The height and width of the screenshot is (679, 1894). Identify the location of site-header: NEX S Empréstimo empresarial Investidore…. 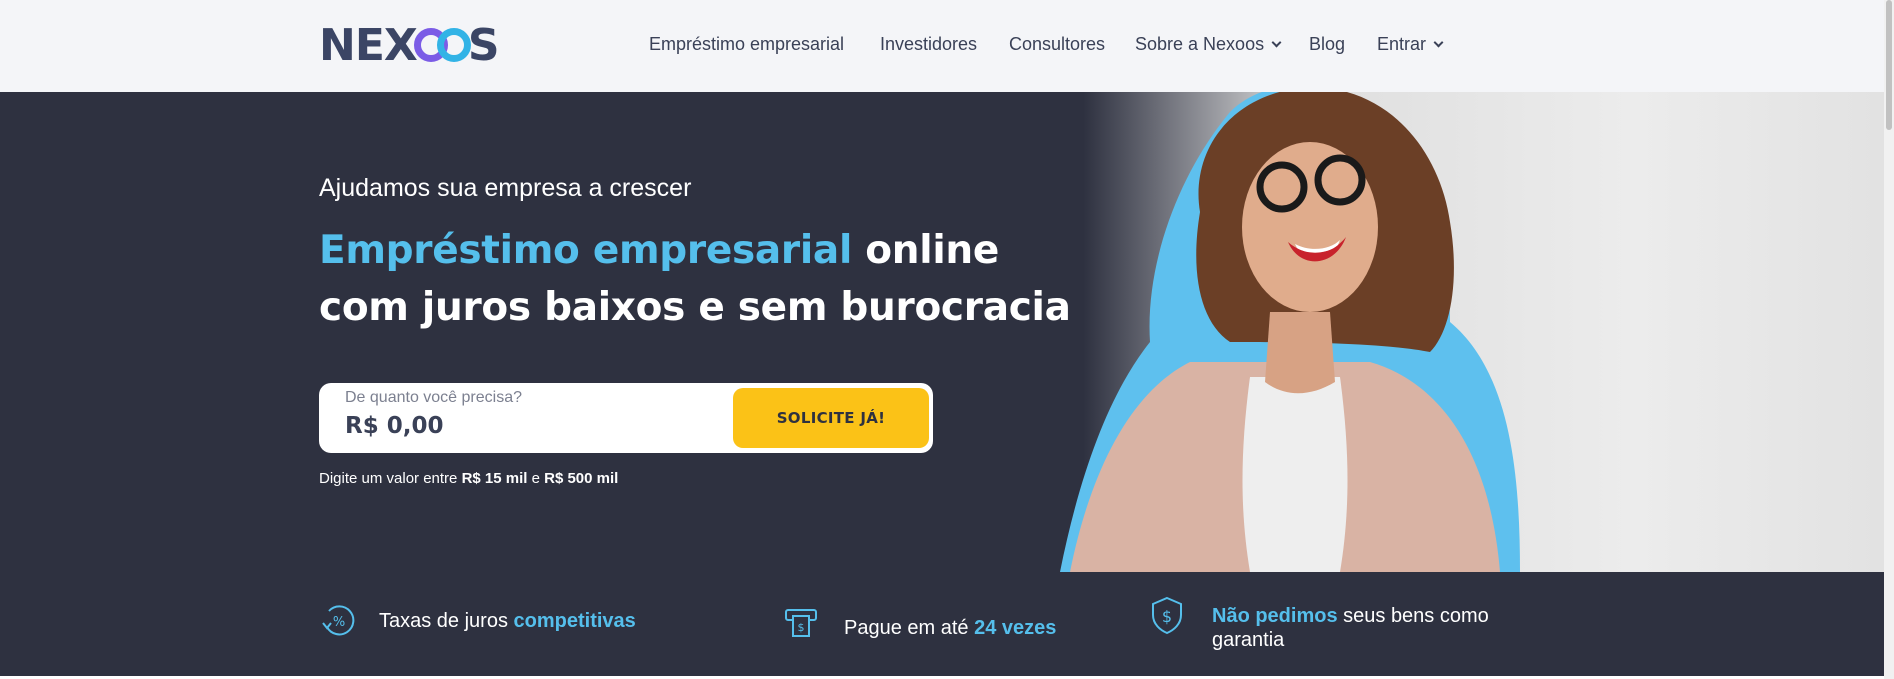
(942, 46).